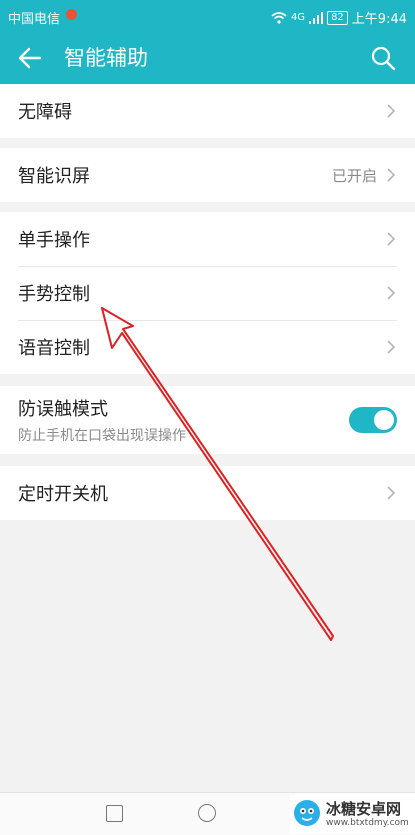 This screenshot has width=415, height=835. What do you see at coordinates (383, 58) in the screenshot?
I see `search-icon` at bounding box center [383, 58].